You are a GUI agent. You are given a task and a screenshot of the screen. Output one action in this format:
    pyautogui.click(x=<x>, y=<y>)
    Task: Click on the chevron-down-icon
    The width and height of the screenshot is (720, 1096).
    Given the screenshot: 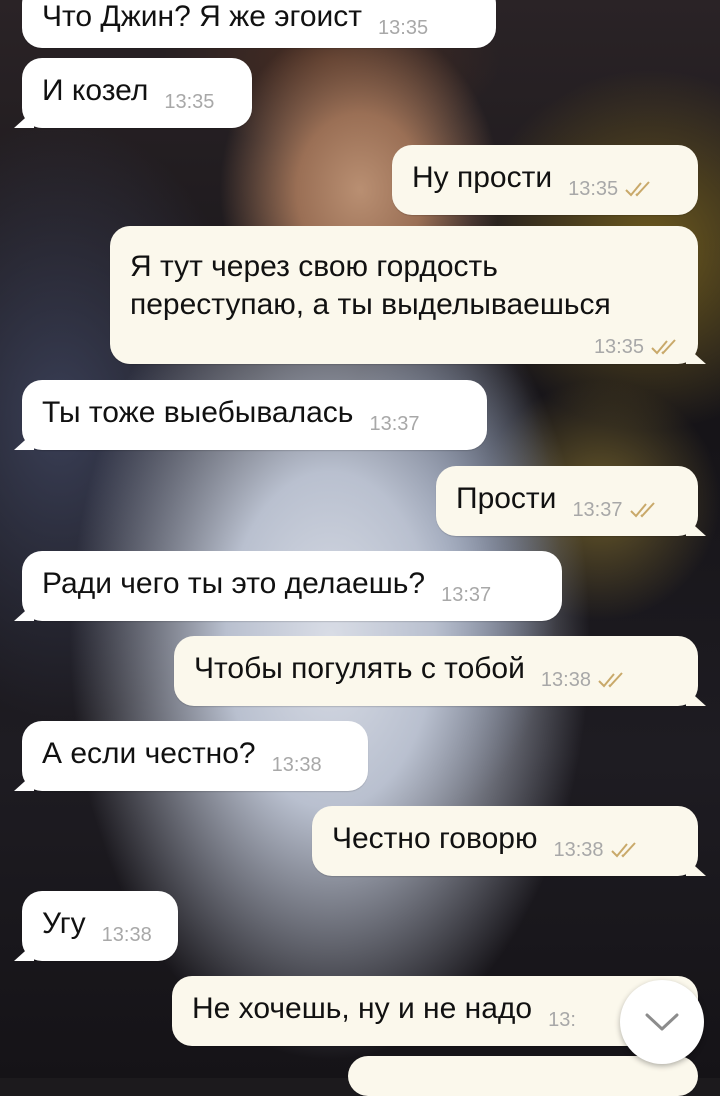 What is the action you would take?
    pyautogui.click(x=662, y=1022)
    